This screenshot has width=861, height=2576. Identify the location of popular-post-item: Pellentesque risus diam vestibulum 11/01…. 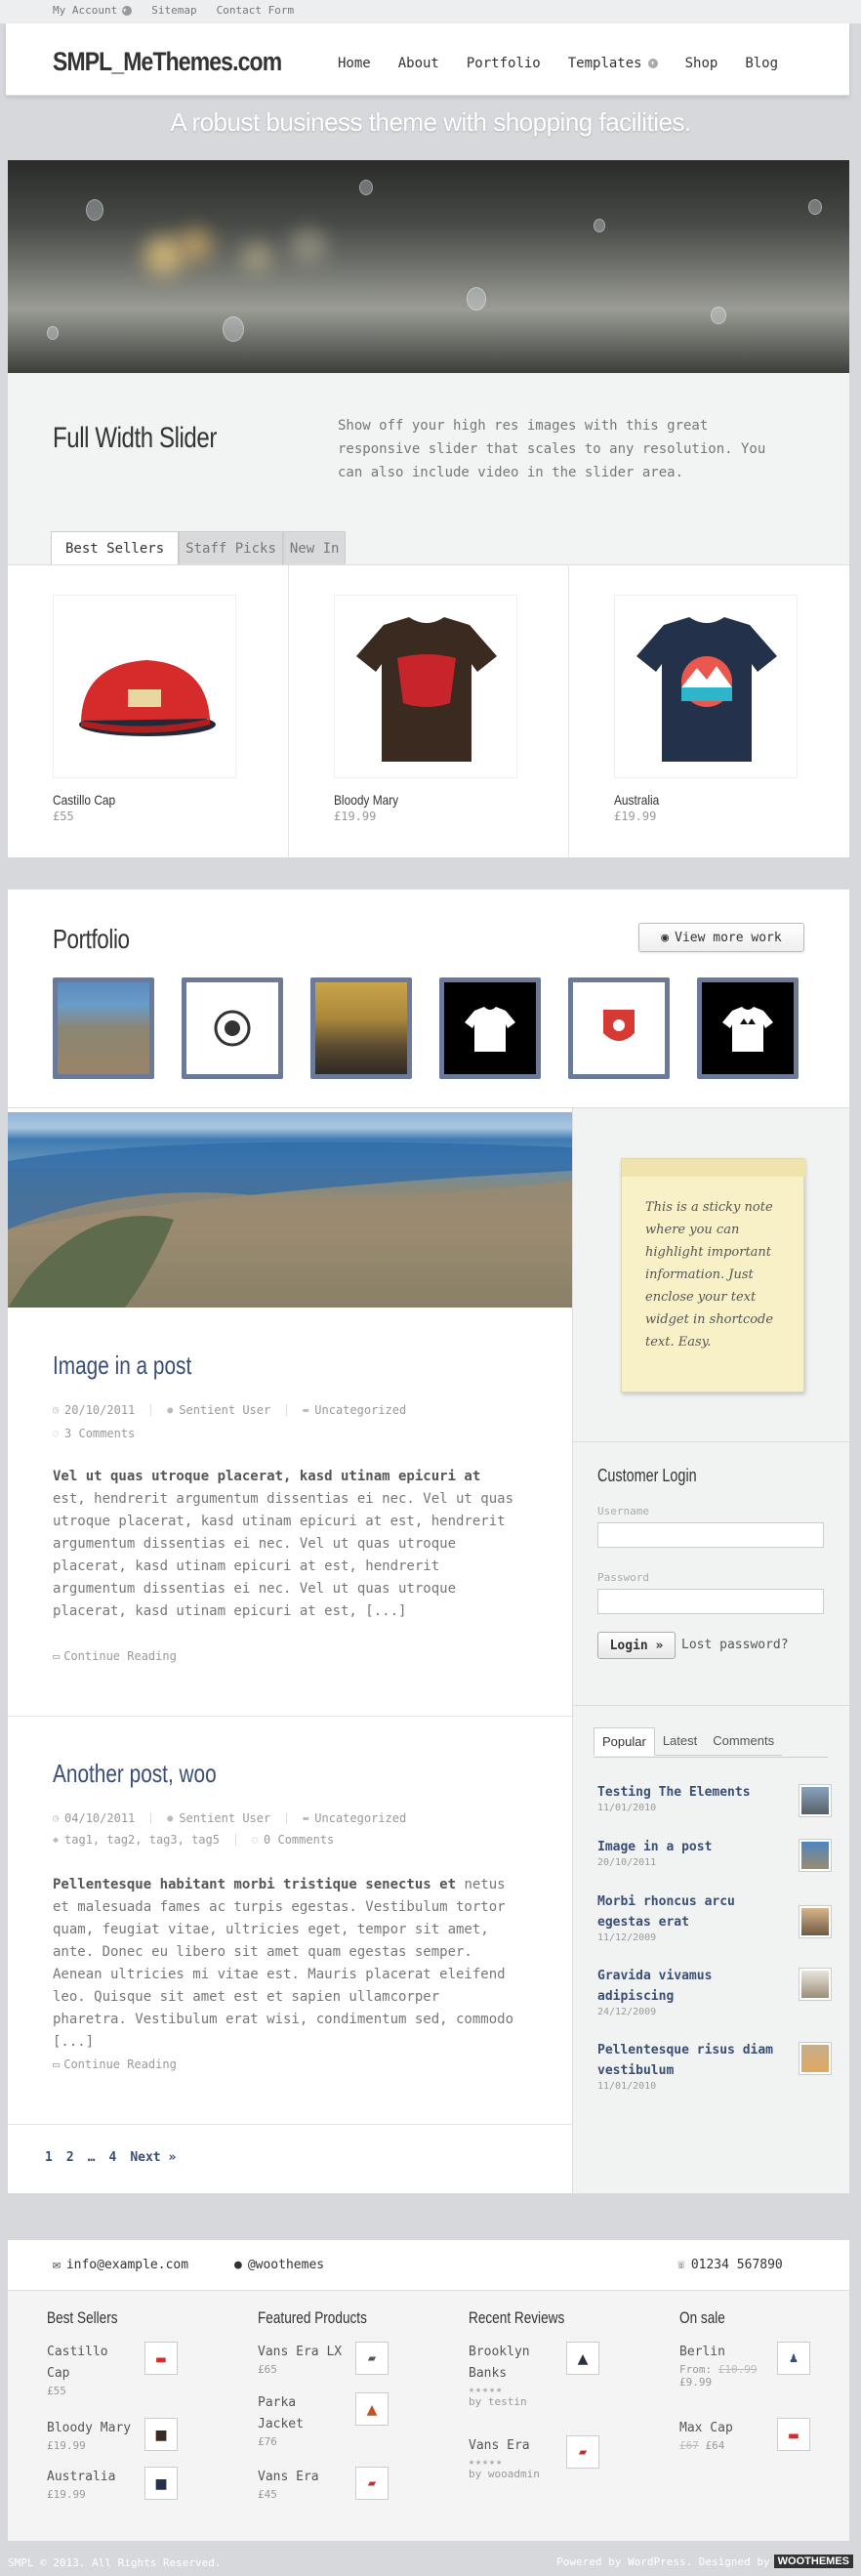
(714, 2066).